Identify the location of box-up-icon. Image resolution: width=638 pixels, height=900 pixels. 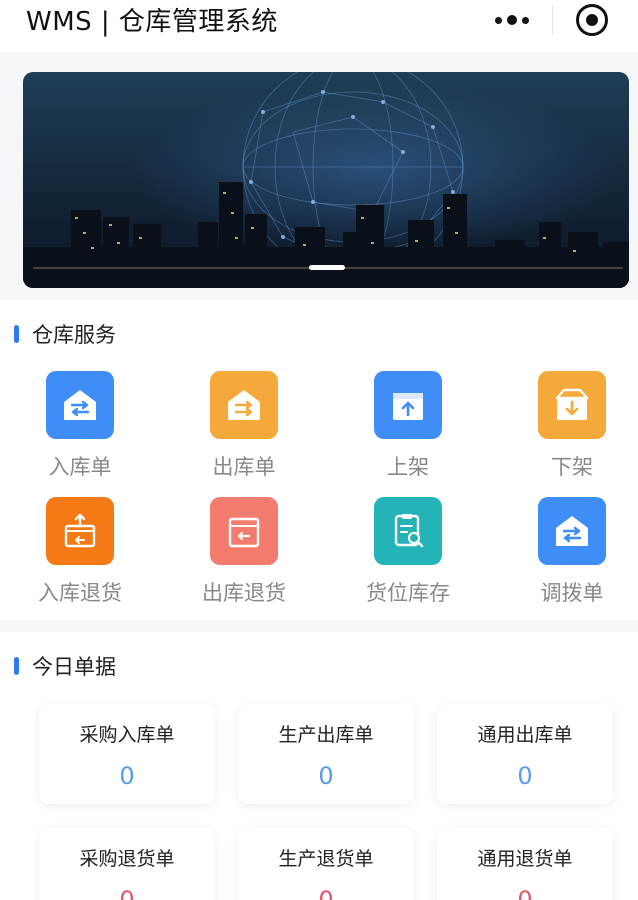
(408, 405).